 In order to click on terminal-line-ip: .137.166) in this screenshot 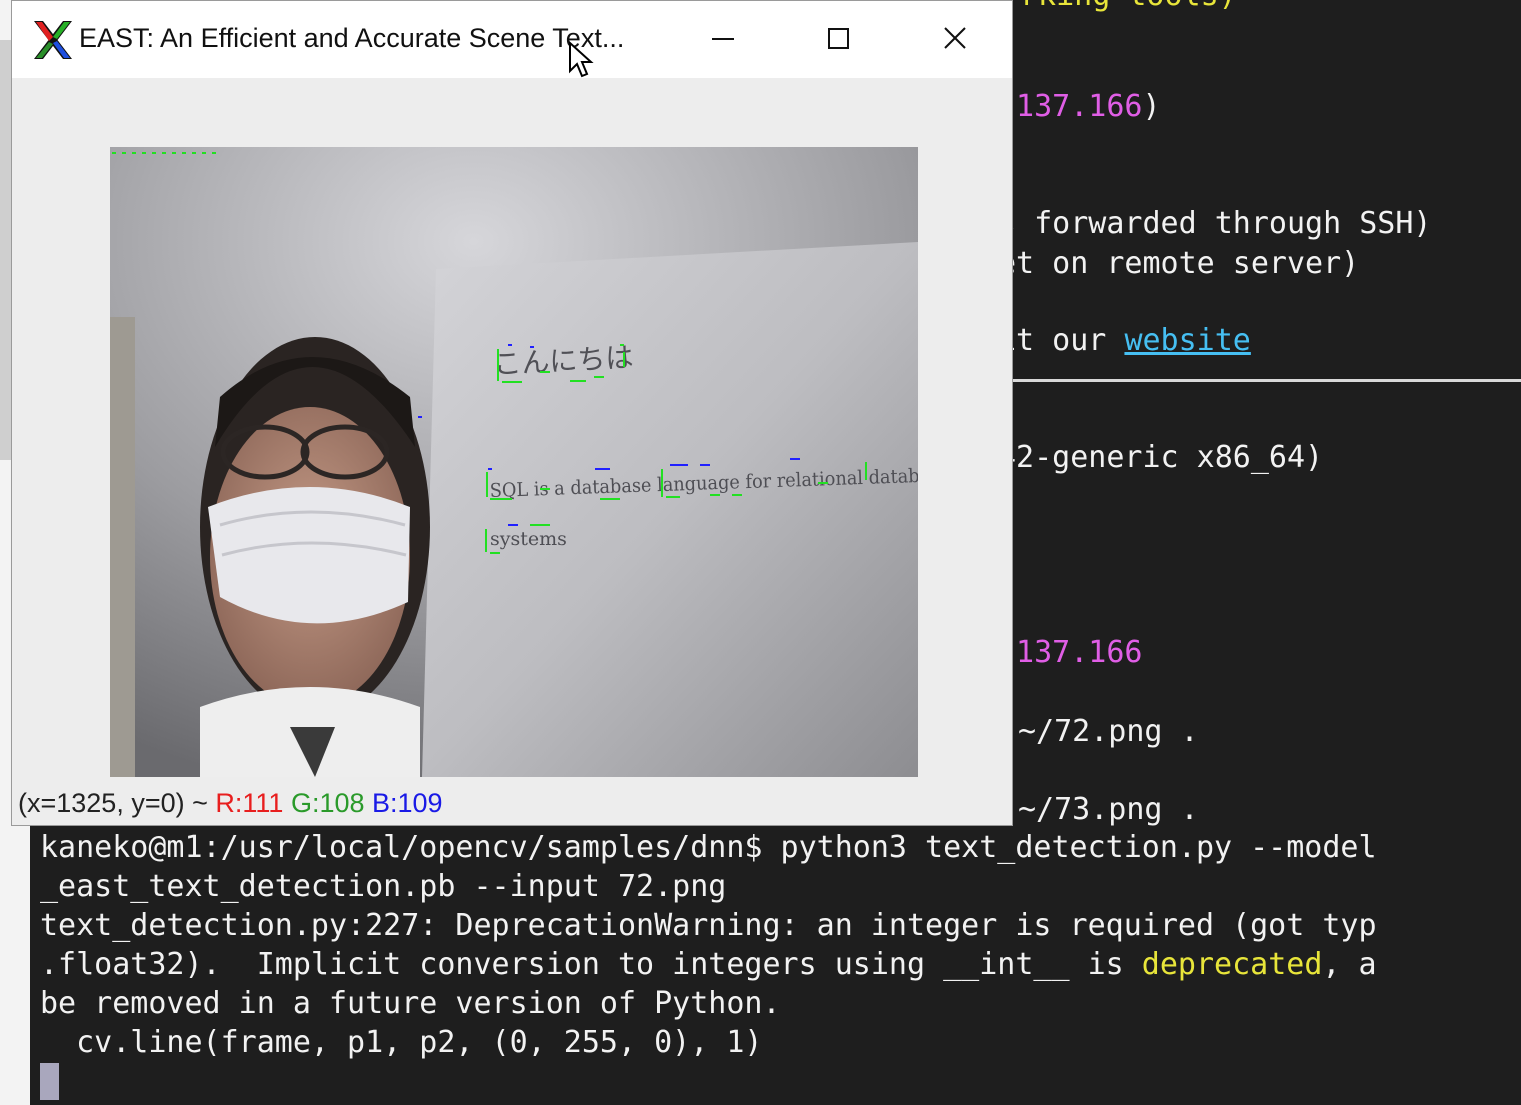, I will do `click(1079, 106)`.